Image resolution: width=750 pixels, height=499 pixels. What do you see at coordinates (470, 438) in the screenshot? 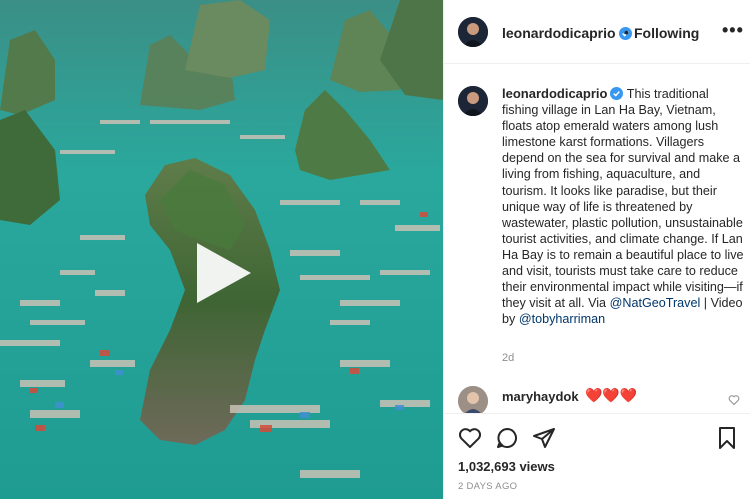
I see `heart-icon` at bounding box center [470, 438].